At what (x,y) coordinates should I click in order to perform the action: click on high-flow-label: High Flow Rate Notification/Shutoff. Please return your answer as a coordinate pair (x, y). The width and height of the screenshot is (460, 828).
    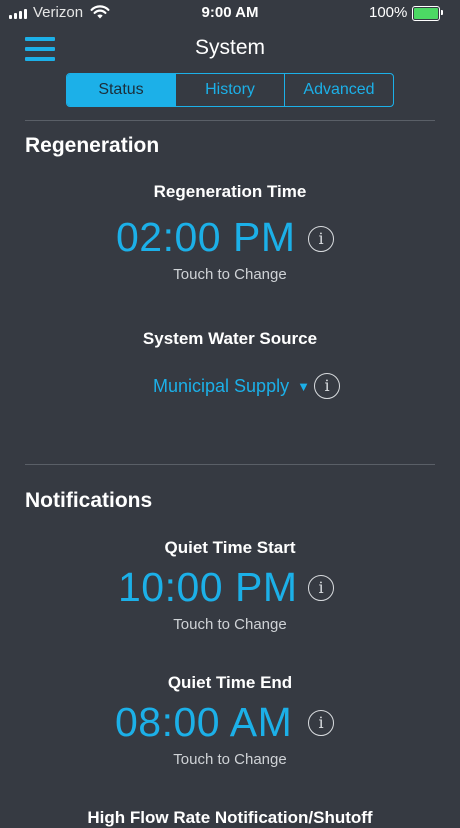
    Looking at the image, I should click on (230, 817).